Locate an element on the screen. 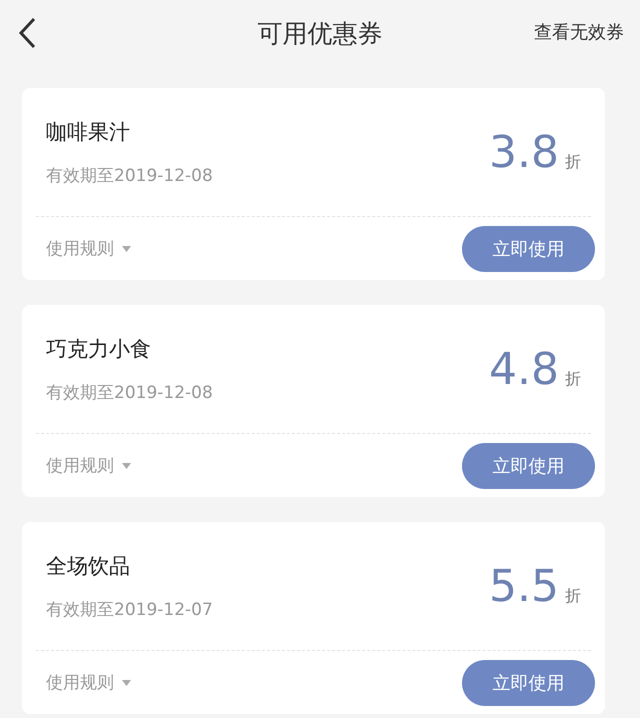 Image resolution: width=640 pixels, height=718 pixels. discount-value: 5.5 is located at coordinates (524, 586).